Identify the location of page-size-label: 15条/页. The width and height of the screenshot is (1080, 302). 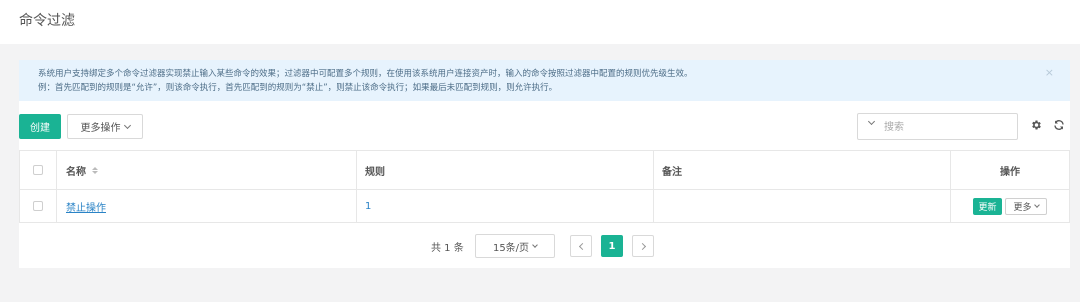
(511, 248).